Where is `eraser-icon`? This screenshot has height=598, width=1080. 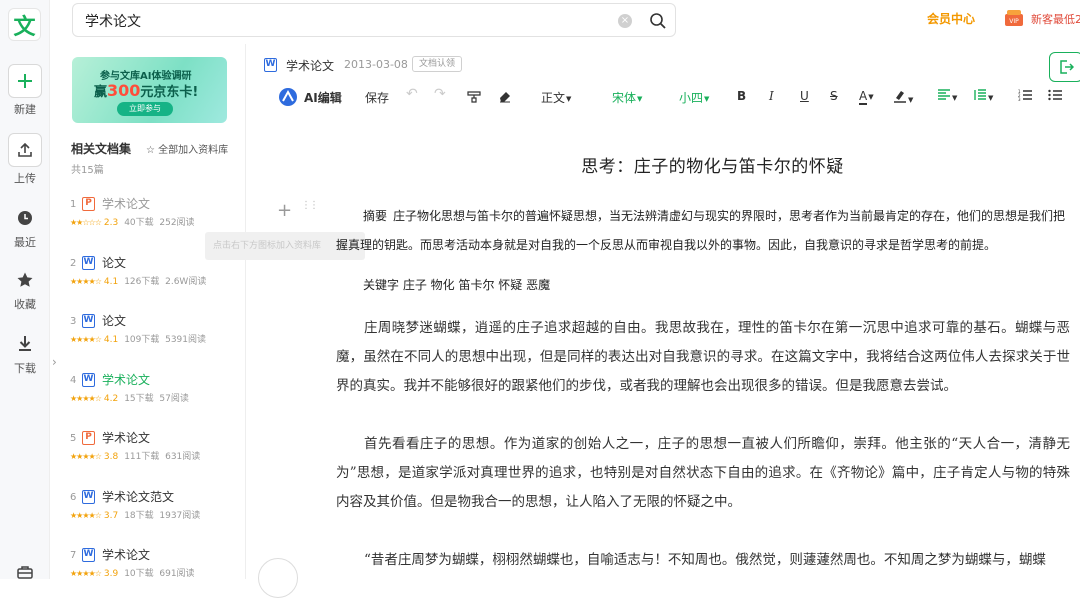
eraser-icon is located at coordinates (505, 97).